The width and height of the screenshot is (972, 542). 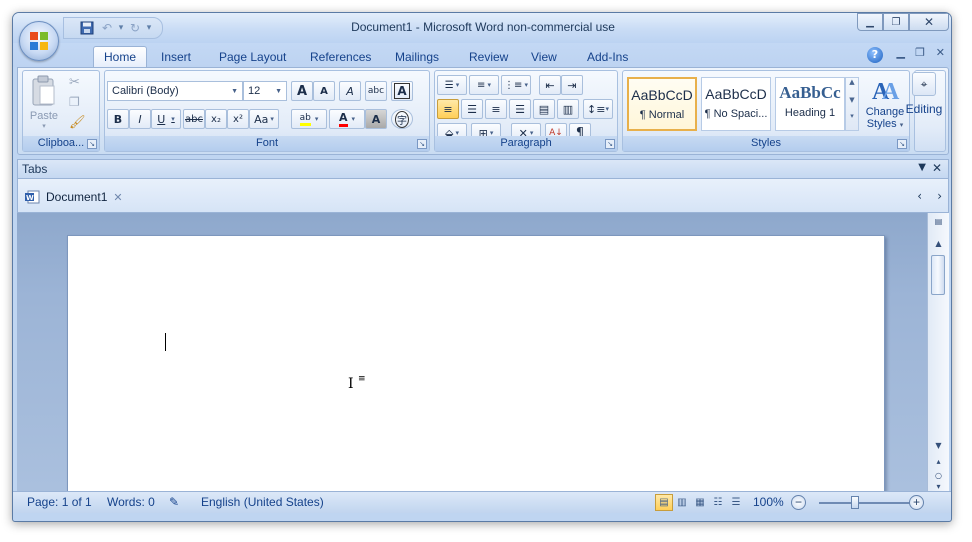 What do you see at coordinates (938, 244) in the screenshot?
I see `scroll-up-icon: ▲` at bounding box center [938, 244].